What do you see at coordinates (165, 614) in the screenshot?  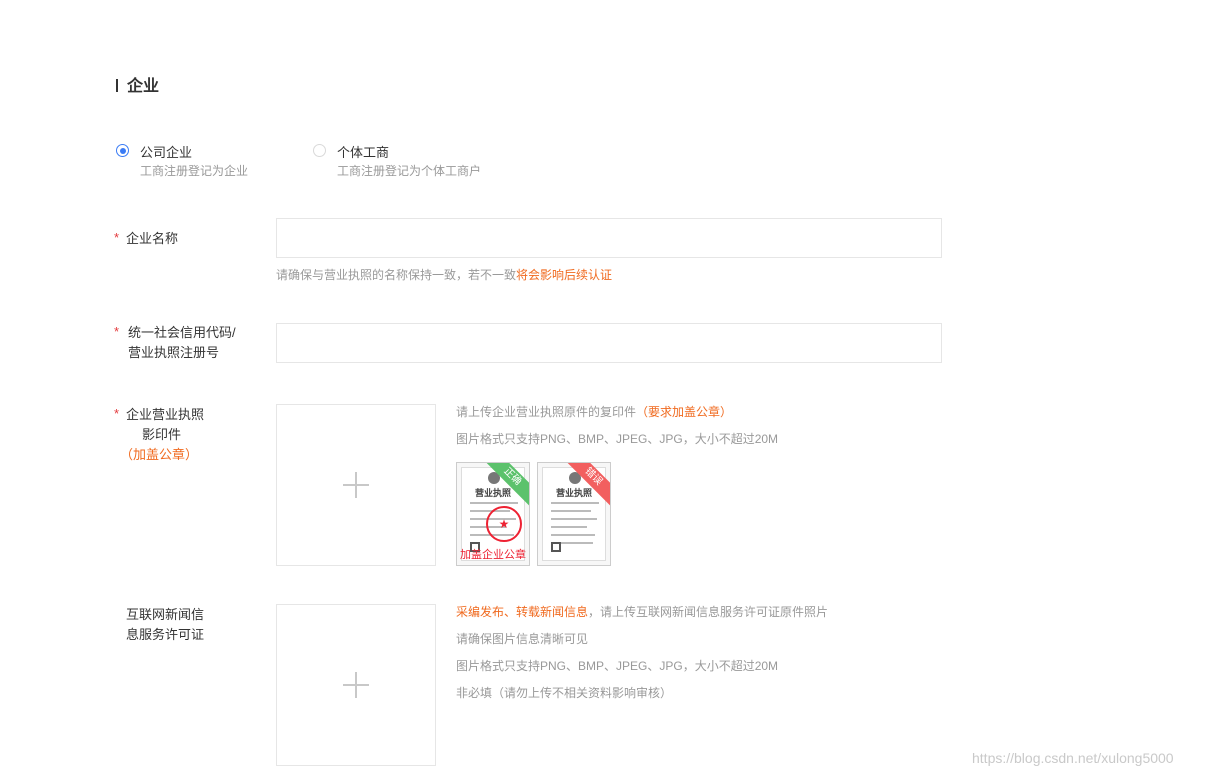 I see `label-line: 互联网新闻信` at bounding box center [165, 614].